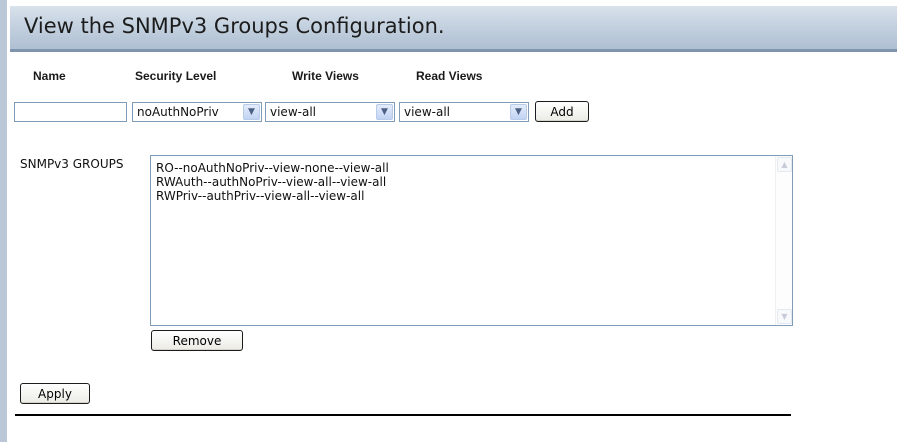  I want to click on security-level-select: noAuthNoPriv ▼, so click(197, 112).